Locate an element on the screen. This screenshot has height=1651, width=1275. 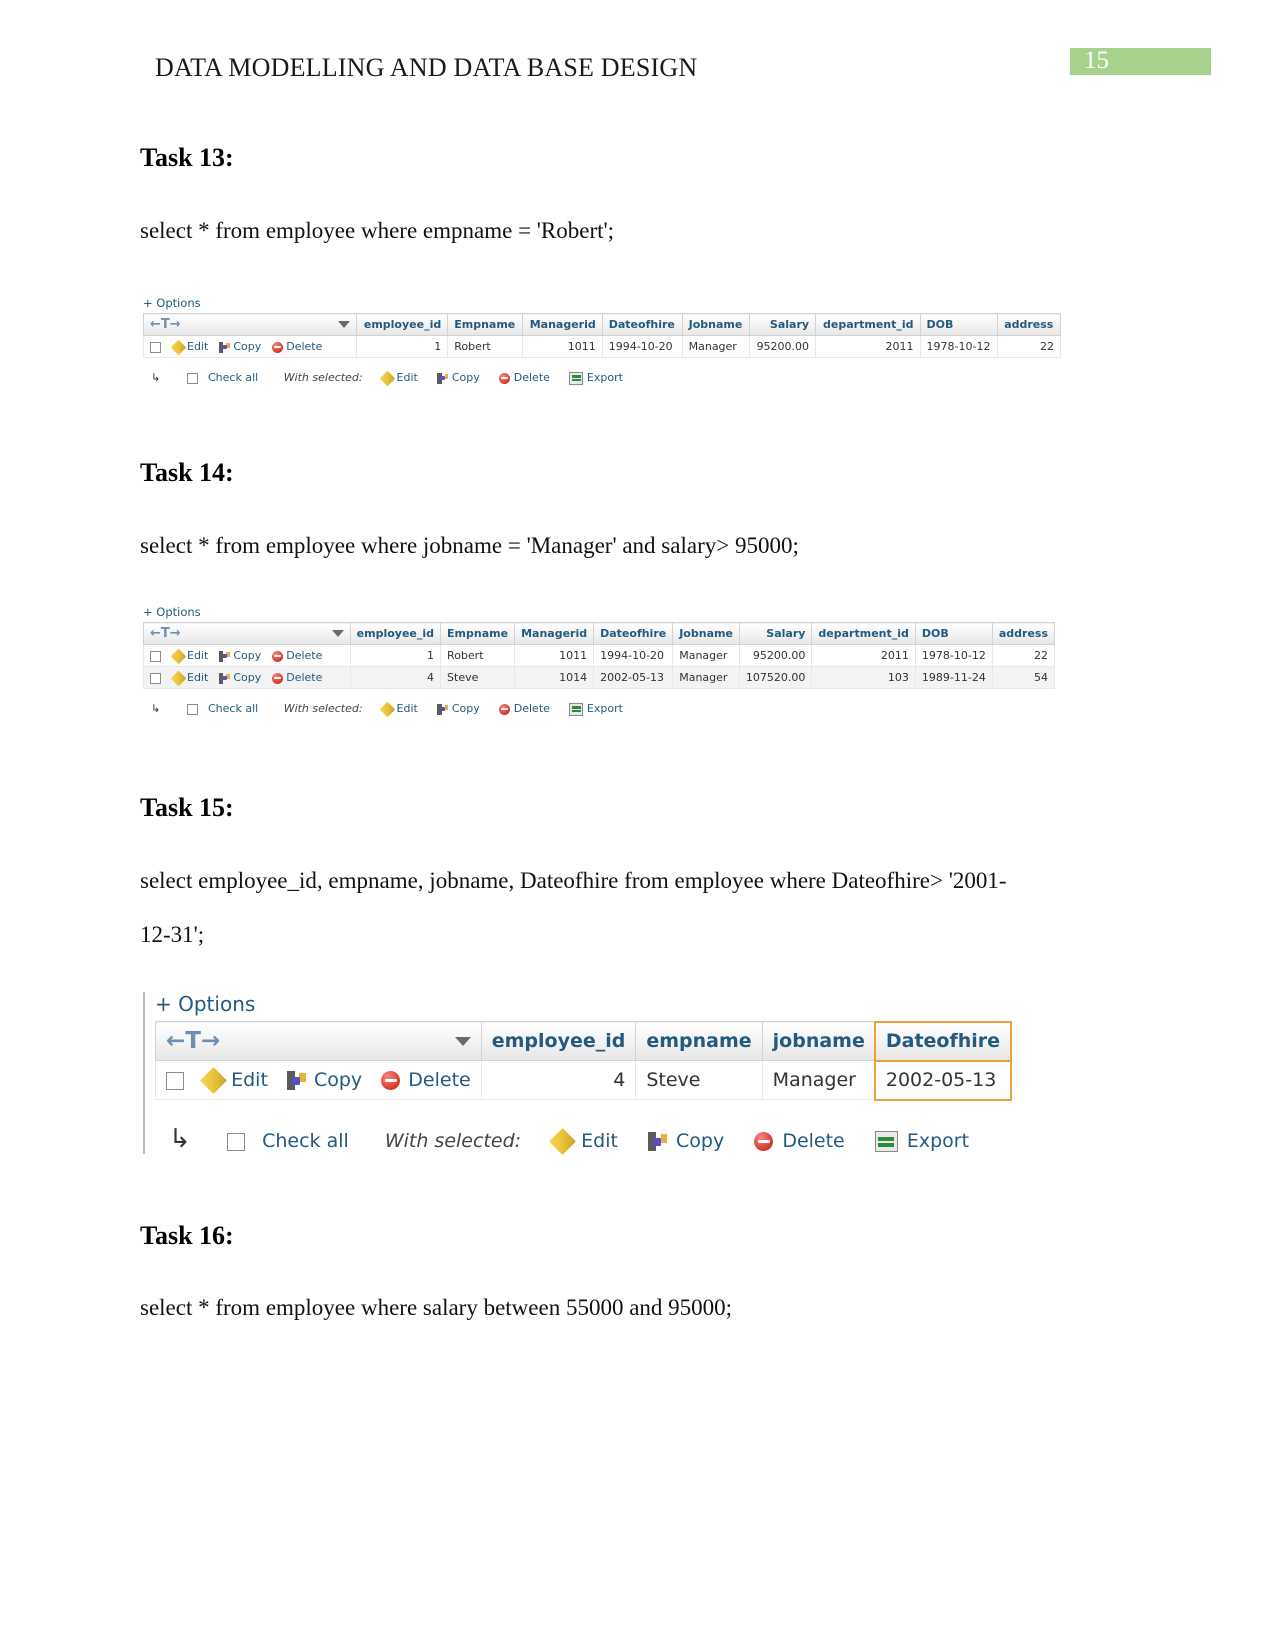
col-empname: empname is located at coordinates (699, 1041).